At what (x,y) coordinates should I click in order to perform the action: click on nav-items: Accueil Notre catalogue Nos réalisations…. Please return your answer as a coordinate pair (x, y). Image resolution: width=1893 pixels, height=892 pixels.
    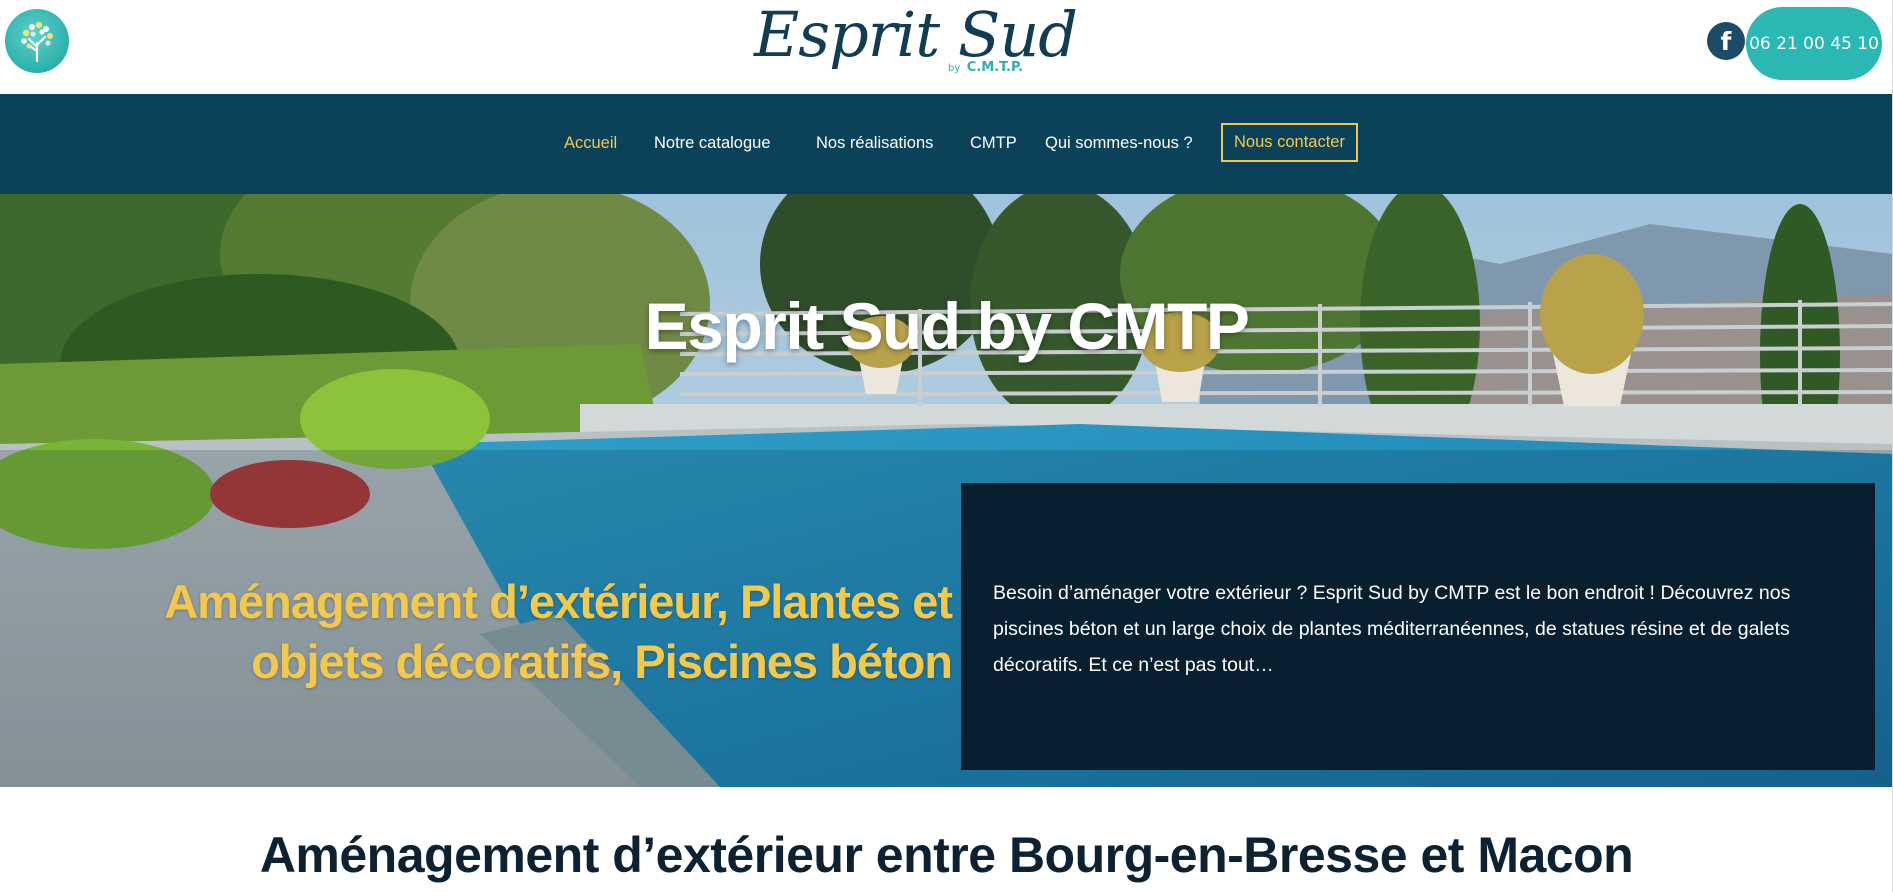
    Looking at the image, I should click on (946, 144).